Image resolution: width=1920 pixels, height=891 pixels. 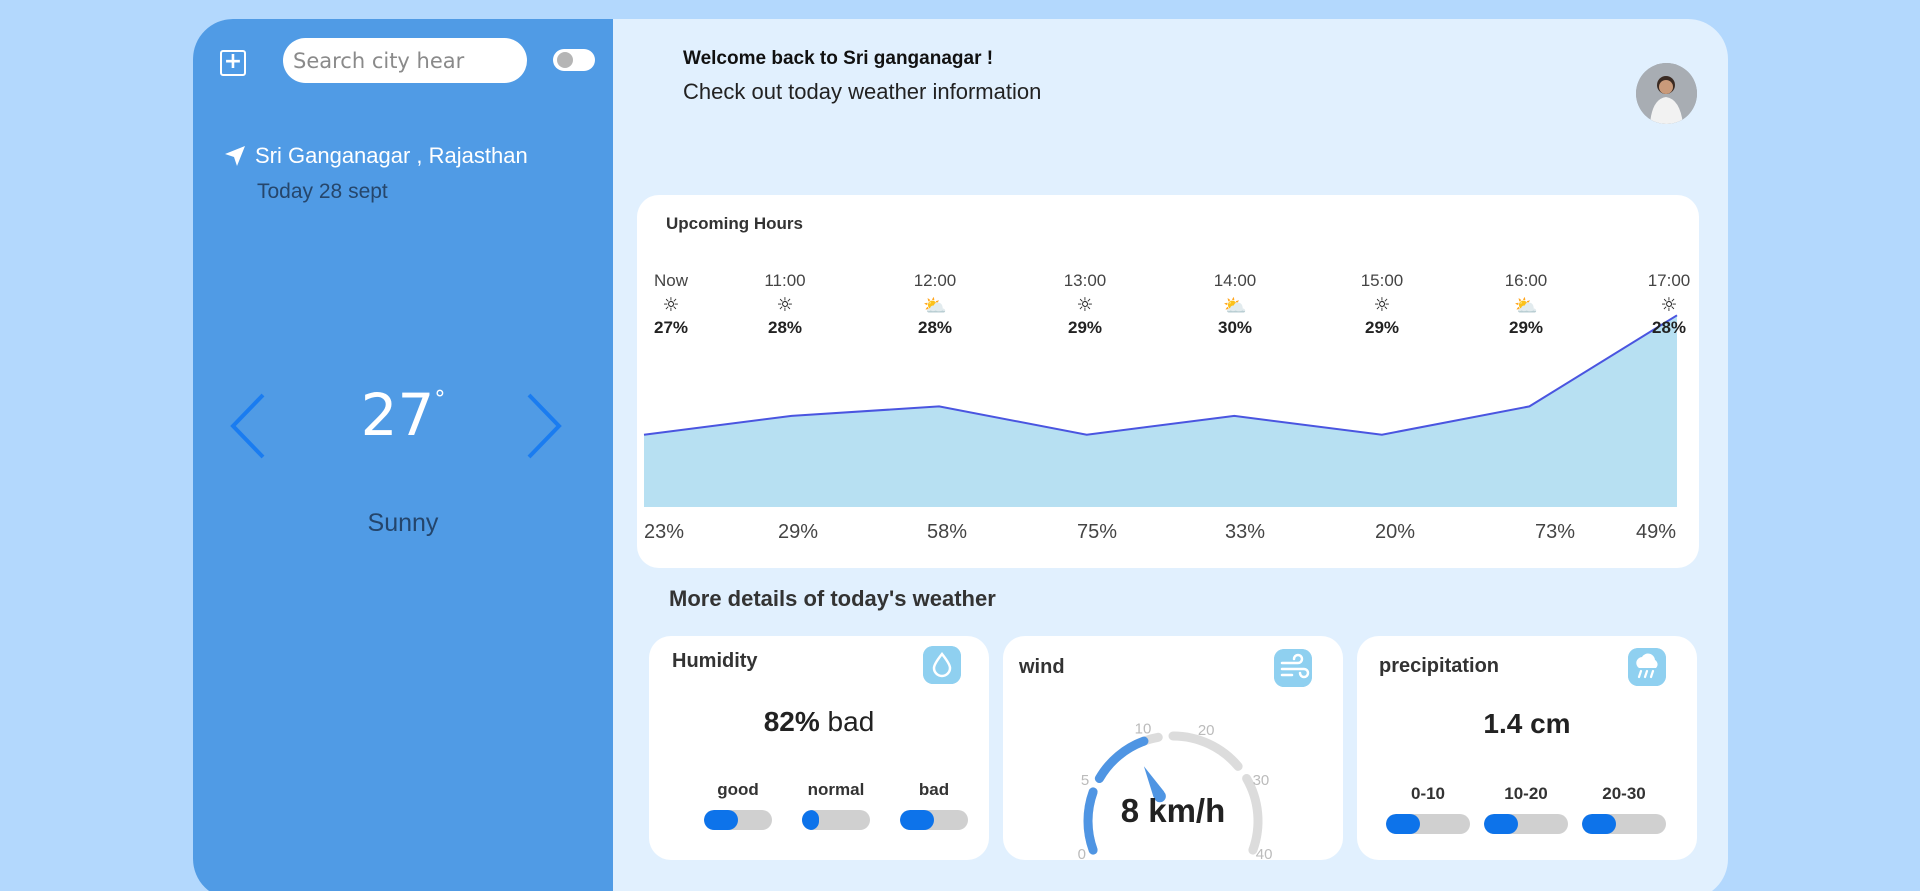 What do you see at coordinates (836, 805) in the screenshot?
I see `level-indicator: normal` at bounding box center [836, 805].